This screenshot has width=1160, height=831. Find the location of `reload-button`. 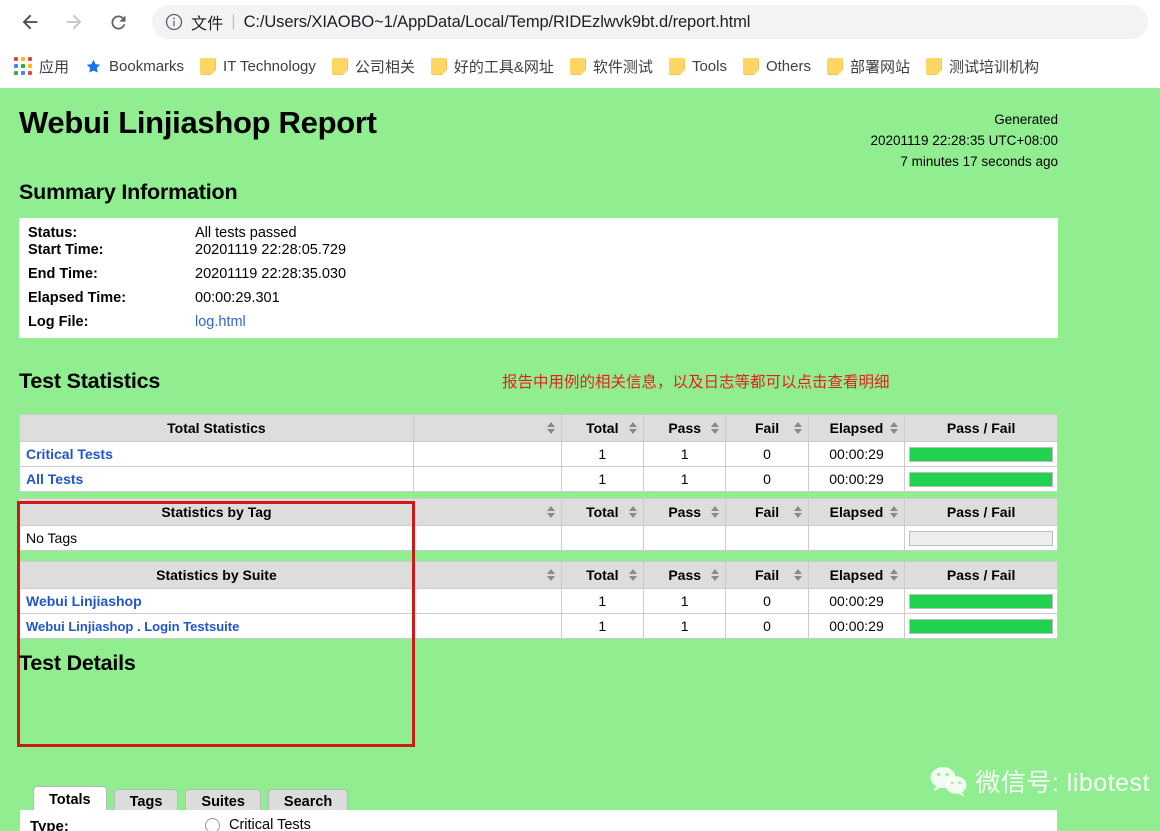

reload-button is located at coordinates (118, 22).